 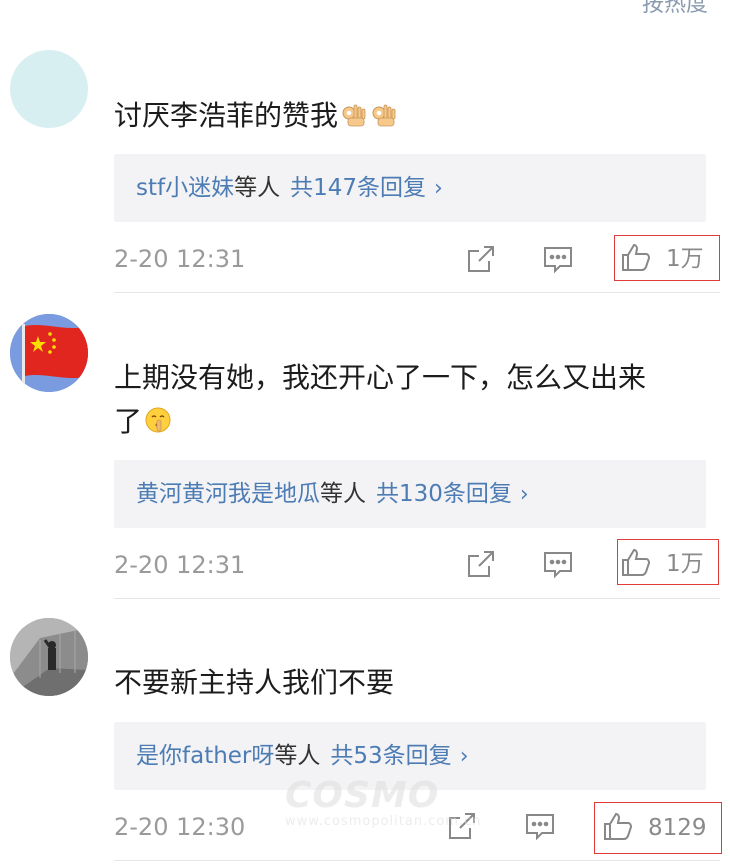 I want to click on shushing-face-emoji, so click(x=158, y=420).